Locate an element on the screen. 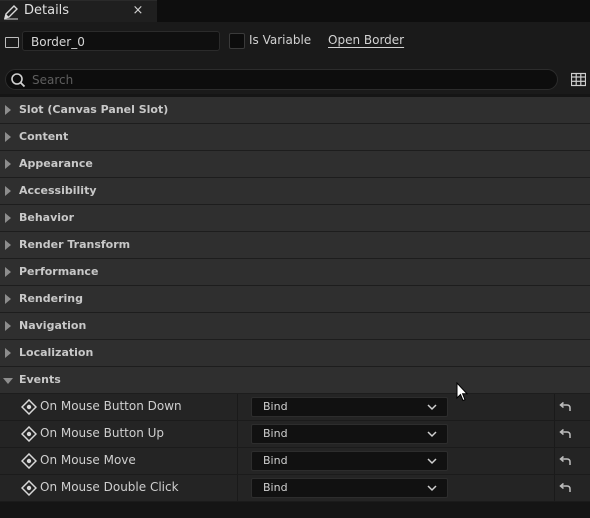  category-label: Events is located at coordinates (40, 379).